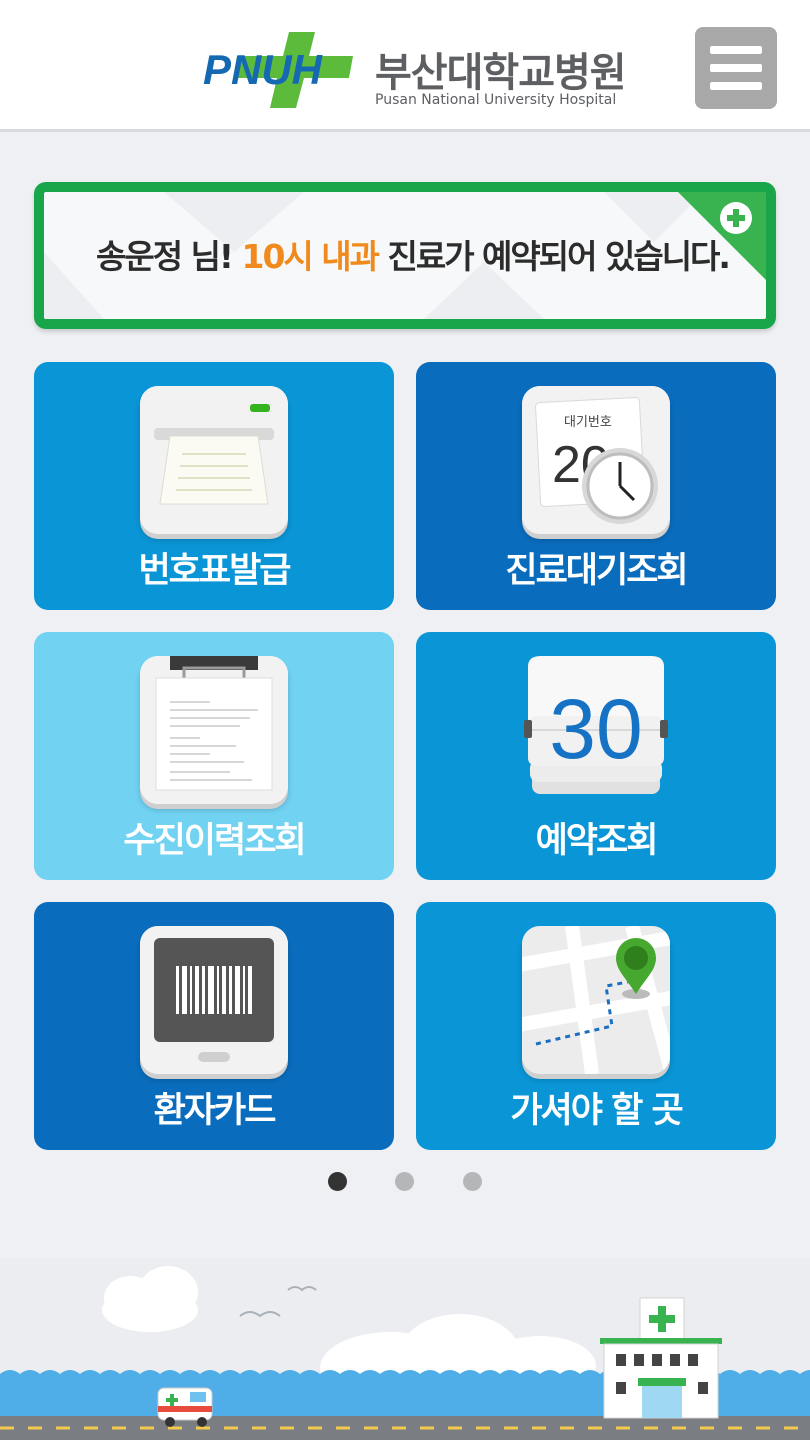 This screenshot has height=1440, width=810. I want to click on tile-ticket-issue: 번호표발급, so click(214, 486).